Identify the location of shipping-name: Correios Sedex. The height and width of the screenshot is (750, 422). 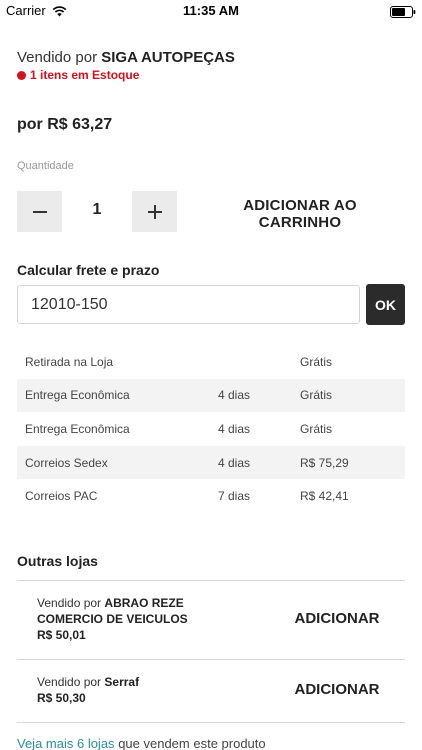
(66, 462).